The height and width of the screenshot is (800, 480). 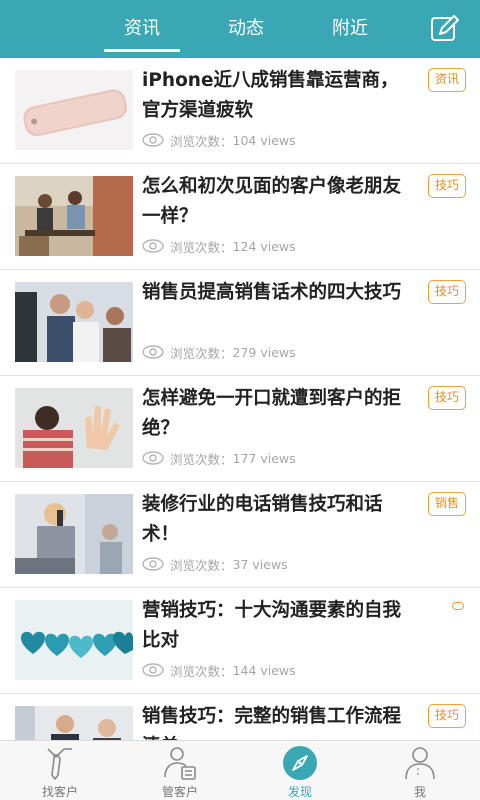 I want to click on tie-icon, so click(x=59, y=764).